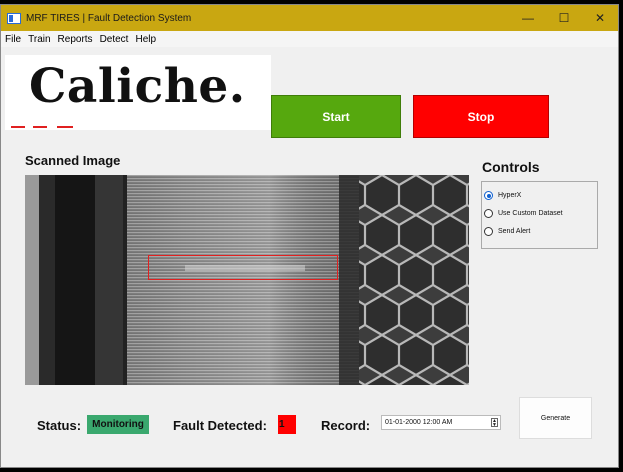 The height and width of the screenshot is (472, 623). I want to click on stop-button: Stop, so click(481, 116).